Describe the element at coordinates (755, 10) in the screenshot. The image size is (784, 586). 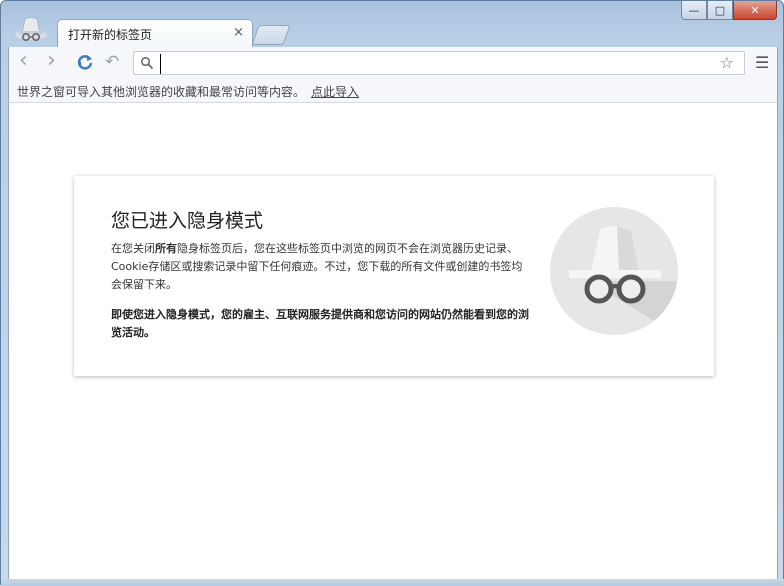
I see `close-window-button: ✕` at that location.